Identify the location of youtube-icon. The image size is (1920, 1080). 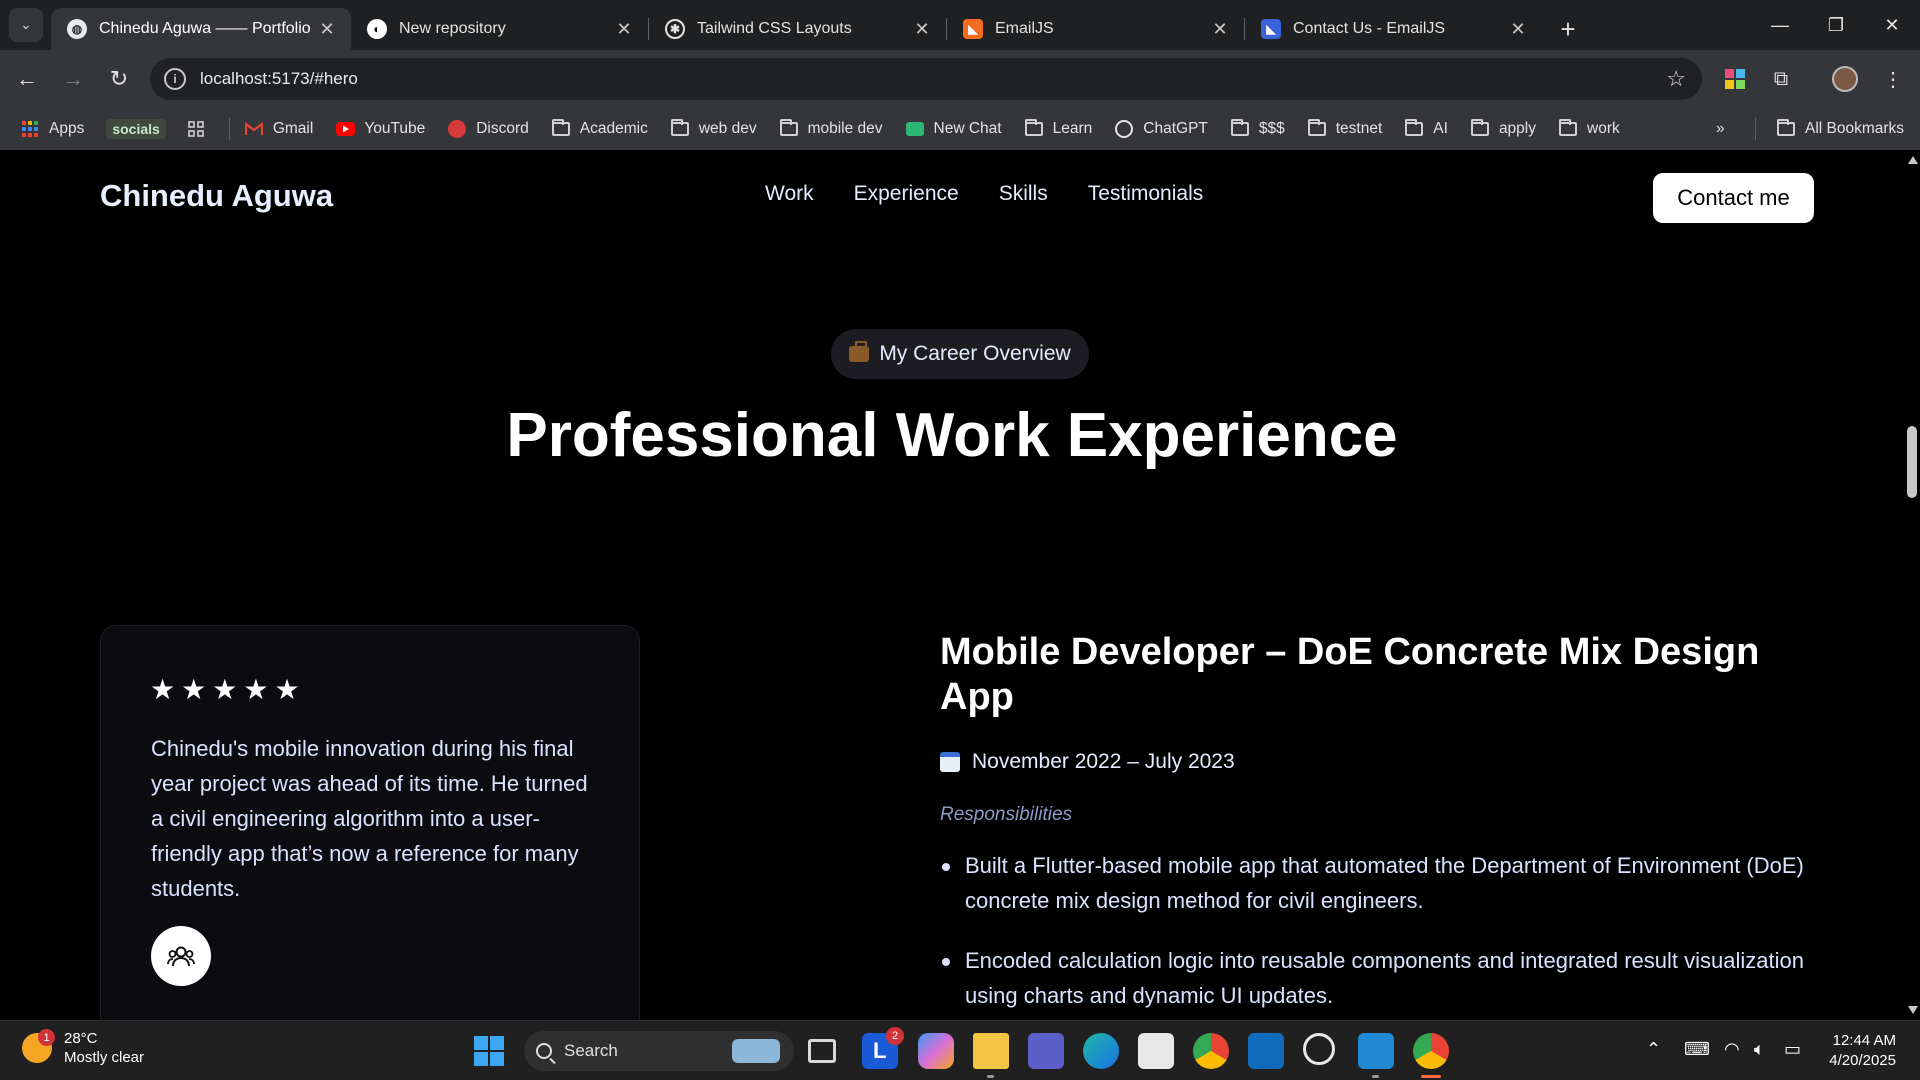
(345, 129).